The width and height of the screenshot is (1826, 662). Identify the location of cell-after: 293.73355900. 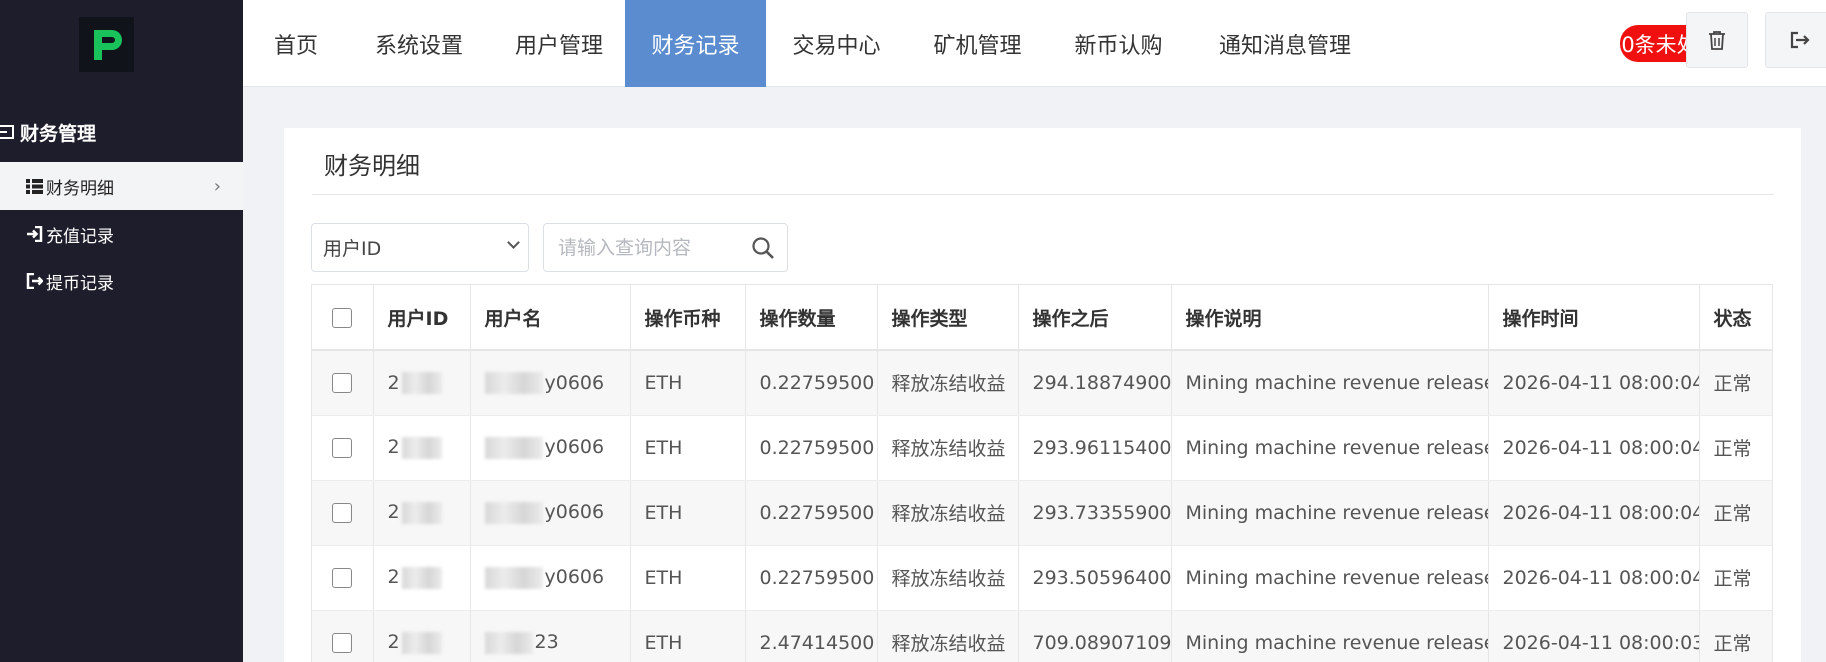
(1095, 513).